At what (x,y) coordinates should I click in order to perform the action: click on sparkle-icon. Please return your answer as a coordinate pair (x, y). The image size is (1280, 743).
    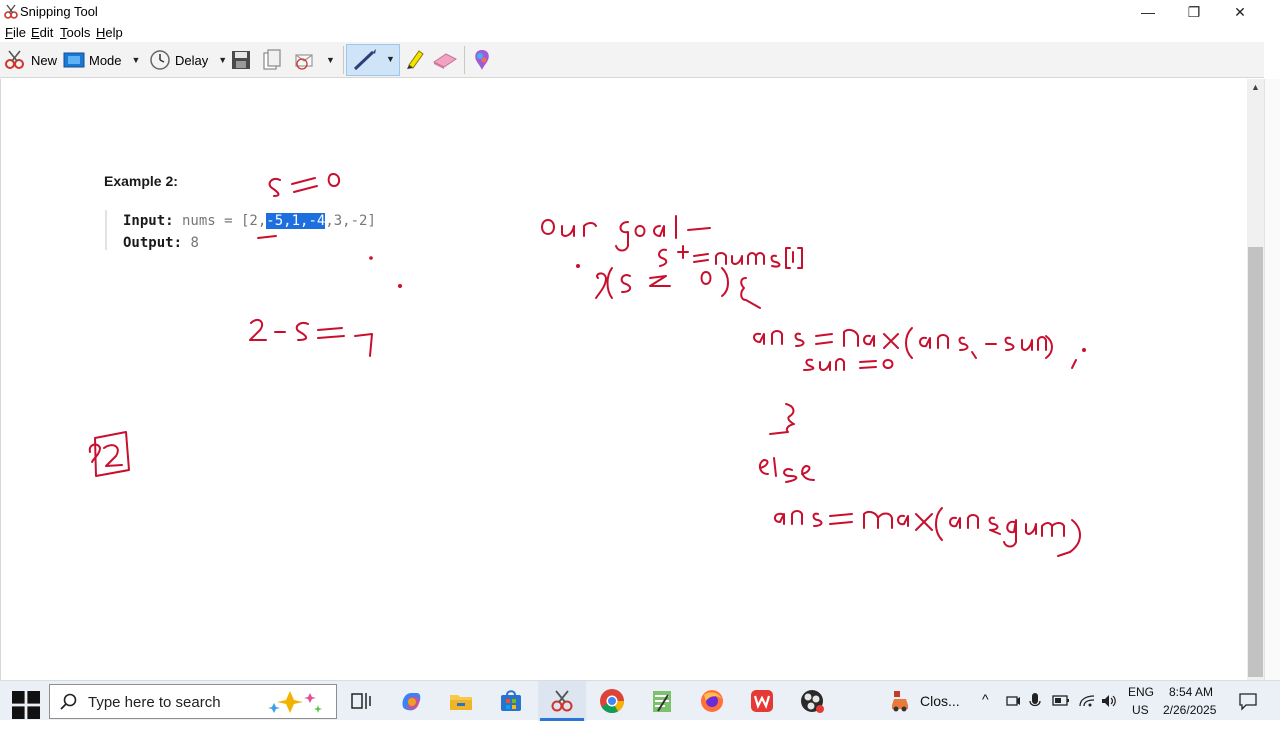
    Looking at the image, I should click on (295, 702).